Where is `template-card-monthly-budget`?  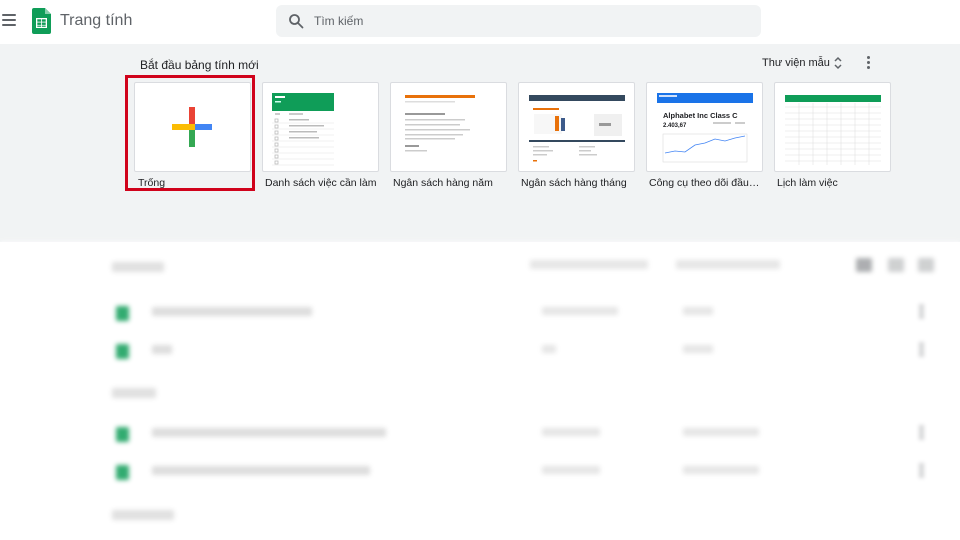
template-card-monthly-budget is located at coordinates (576, 127).